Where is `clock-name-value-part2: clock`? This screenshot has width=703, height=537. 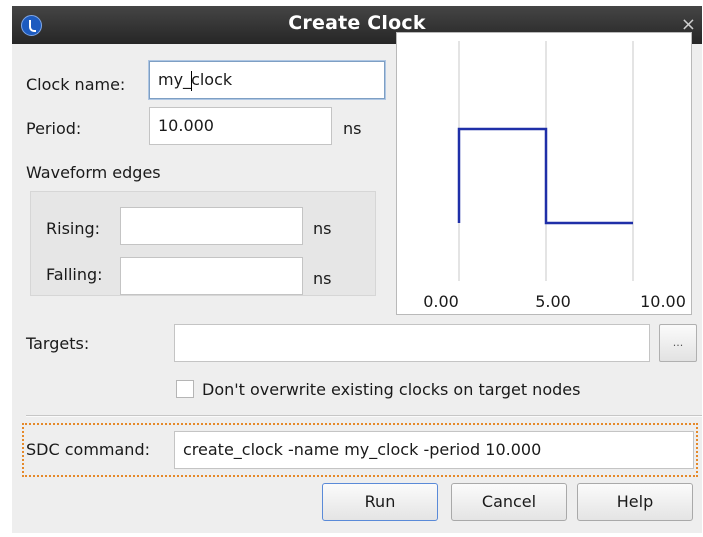 clock-name-value-part2: clock is located at coordinates (212, 79).